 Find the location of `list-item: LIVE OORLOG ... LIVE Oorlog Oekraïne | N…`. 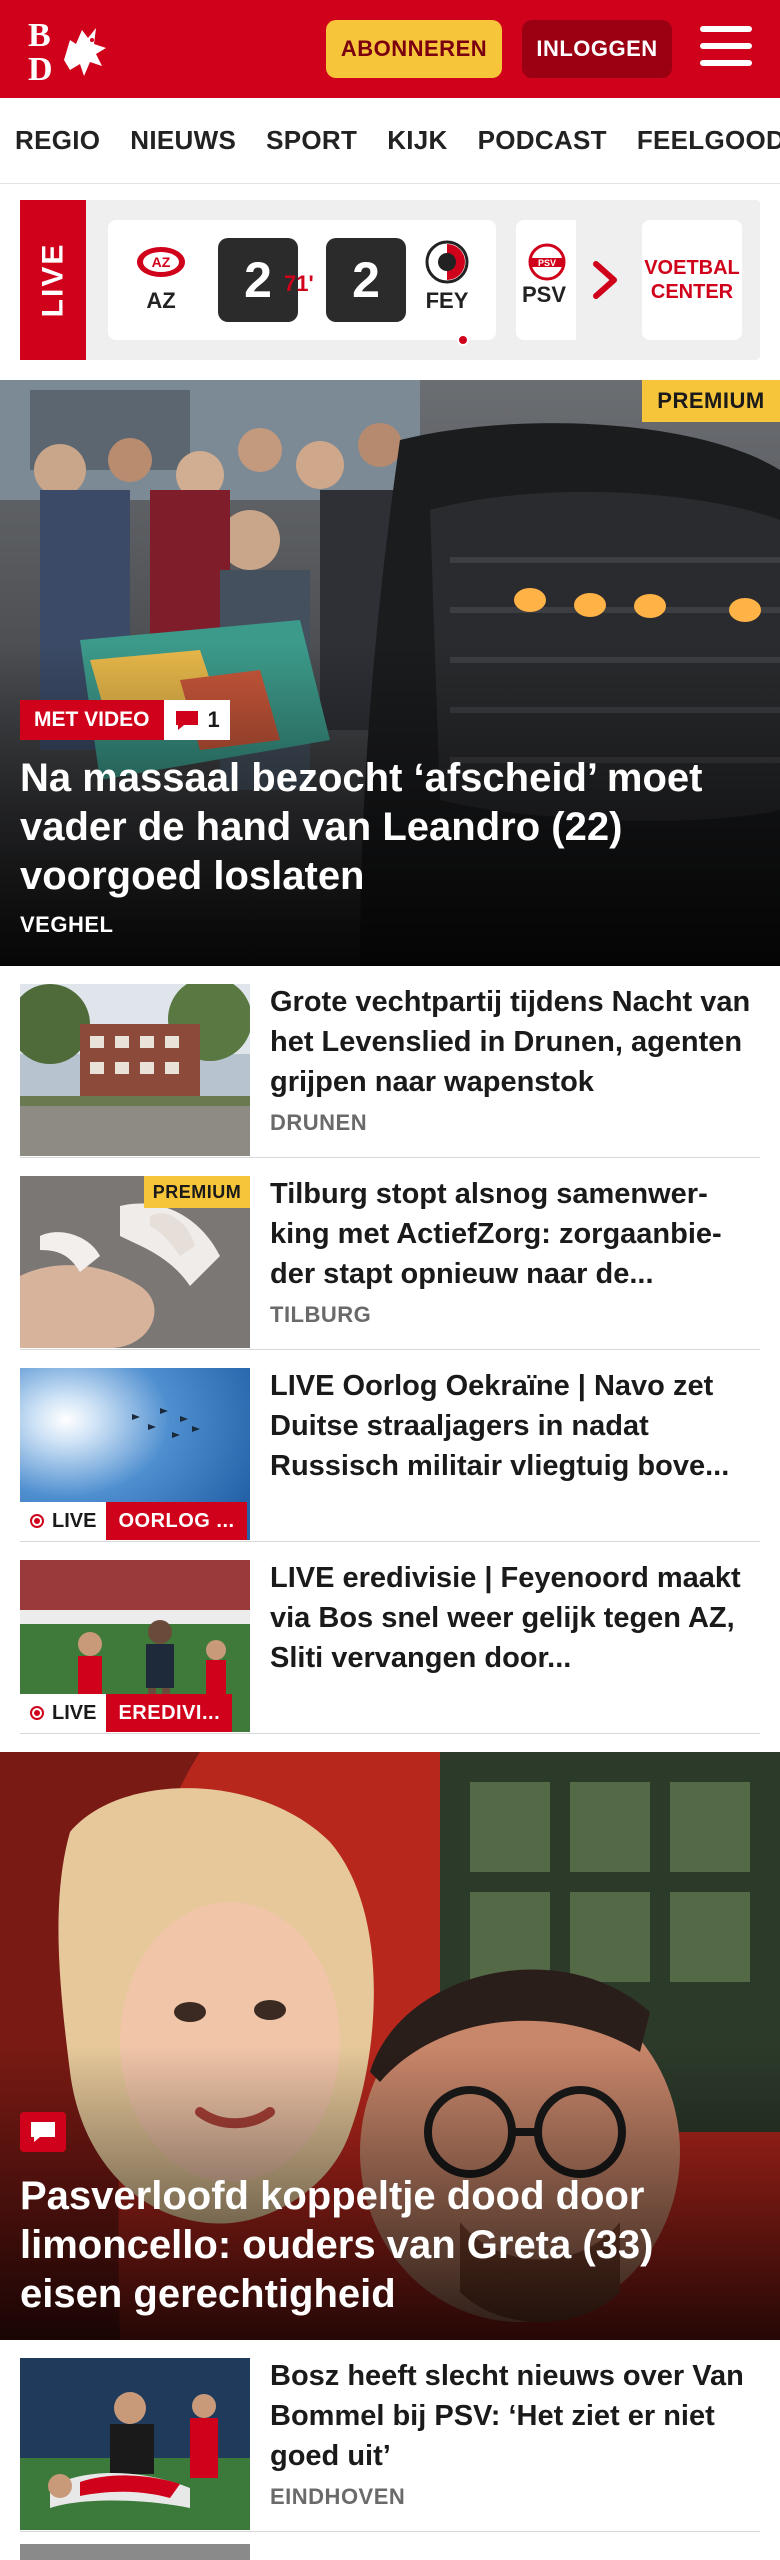

list-item: LIVE OORLOG ... LIVE Oorlog Oekraïne | N… is located at coordinates (390, 1446).